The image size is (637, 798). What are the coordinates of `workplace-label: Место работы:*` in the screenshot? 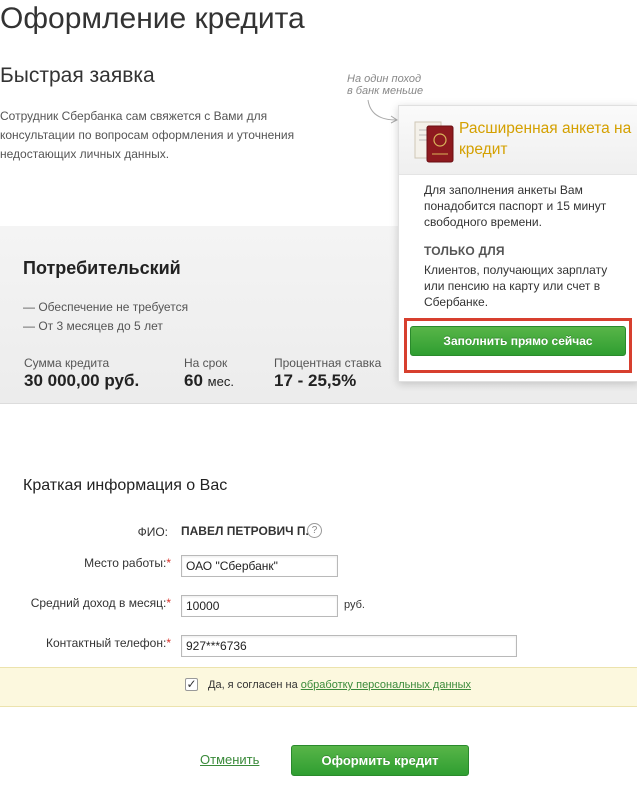 It's located at (127, 563).